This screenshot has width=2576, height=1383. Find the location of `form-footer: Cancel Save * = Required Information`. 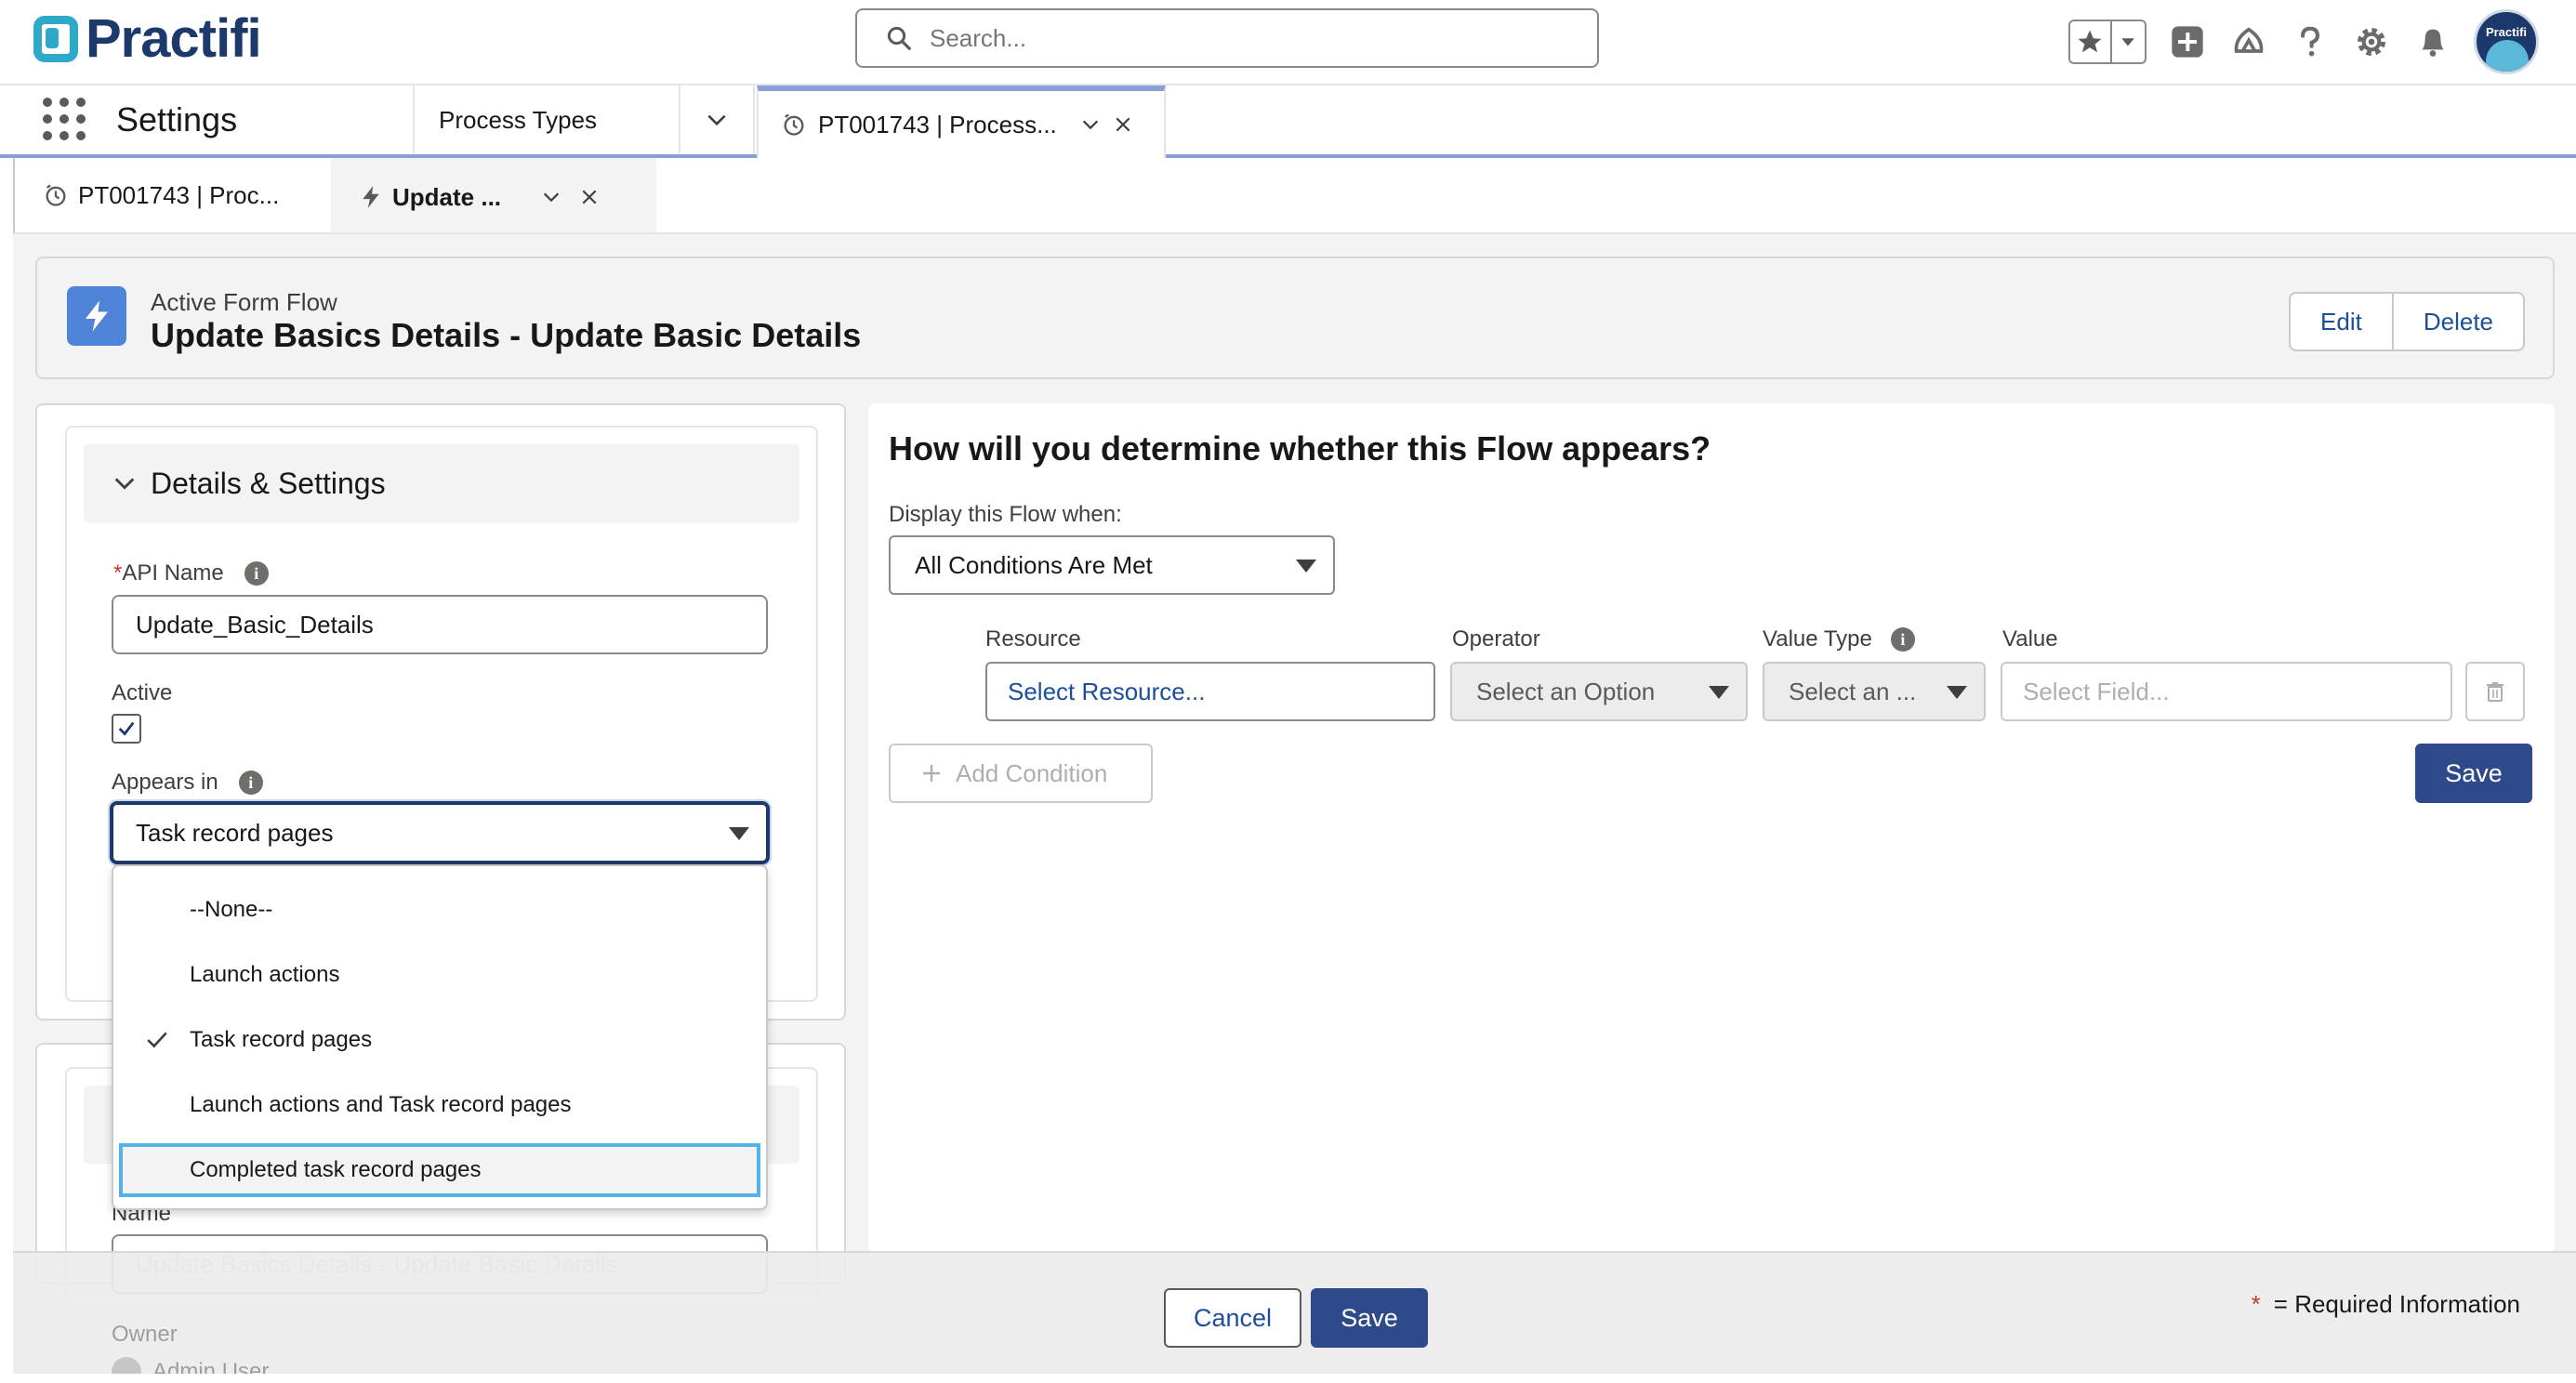

form-footer: Cancel Save * = Required Information is located at coordinates (1294, 1312).